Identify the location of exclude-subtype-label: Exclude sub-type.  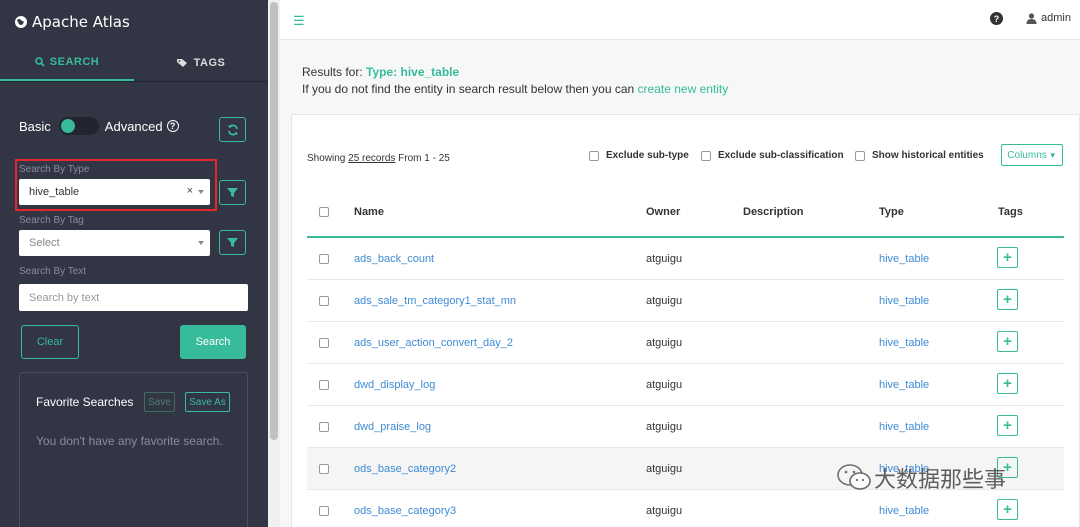
(647, 155).